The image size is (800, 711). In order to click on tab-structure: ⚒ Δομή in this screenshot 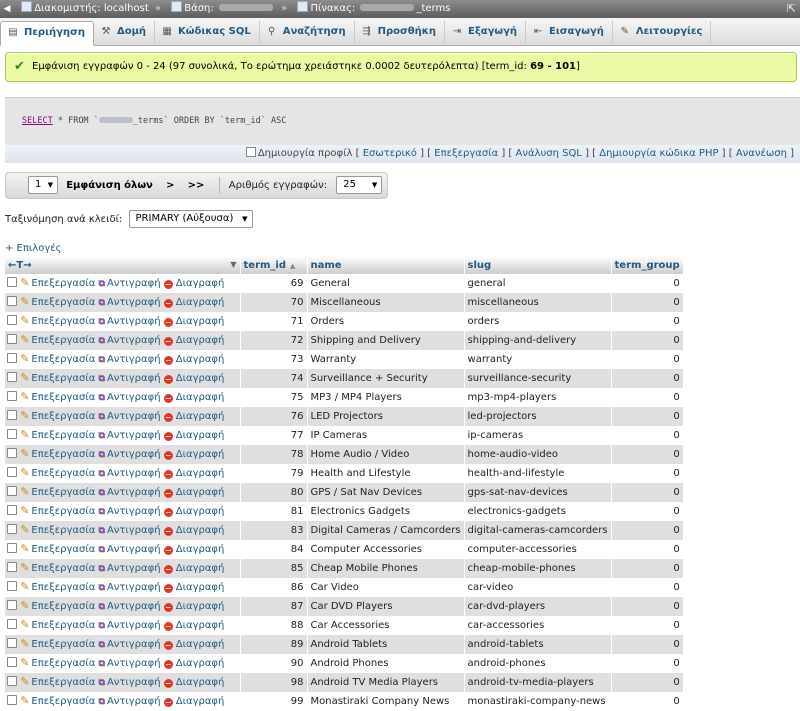, I will do `click(125, 32)`.